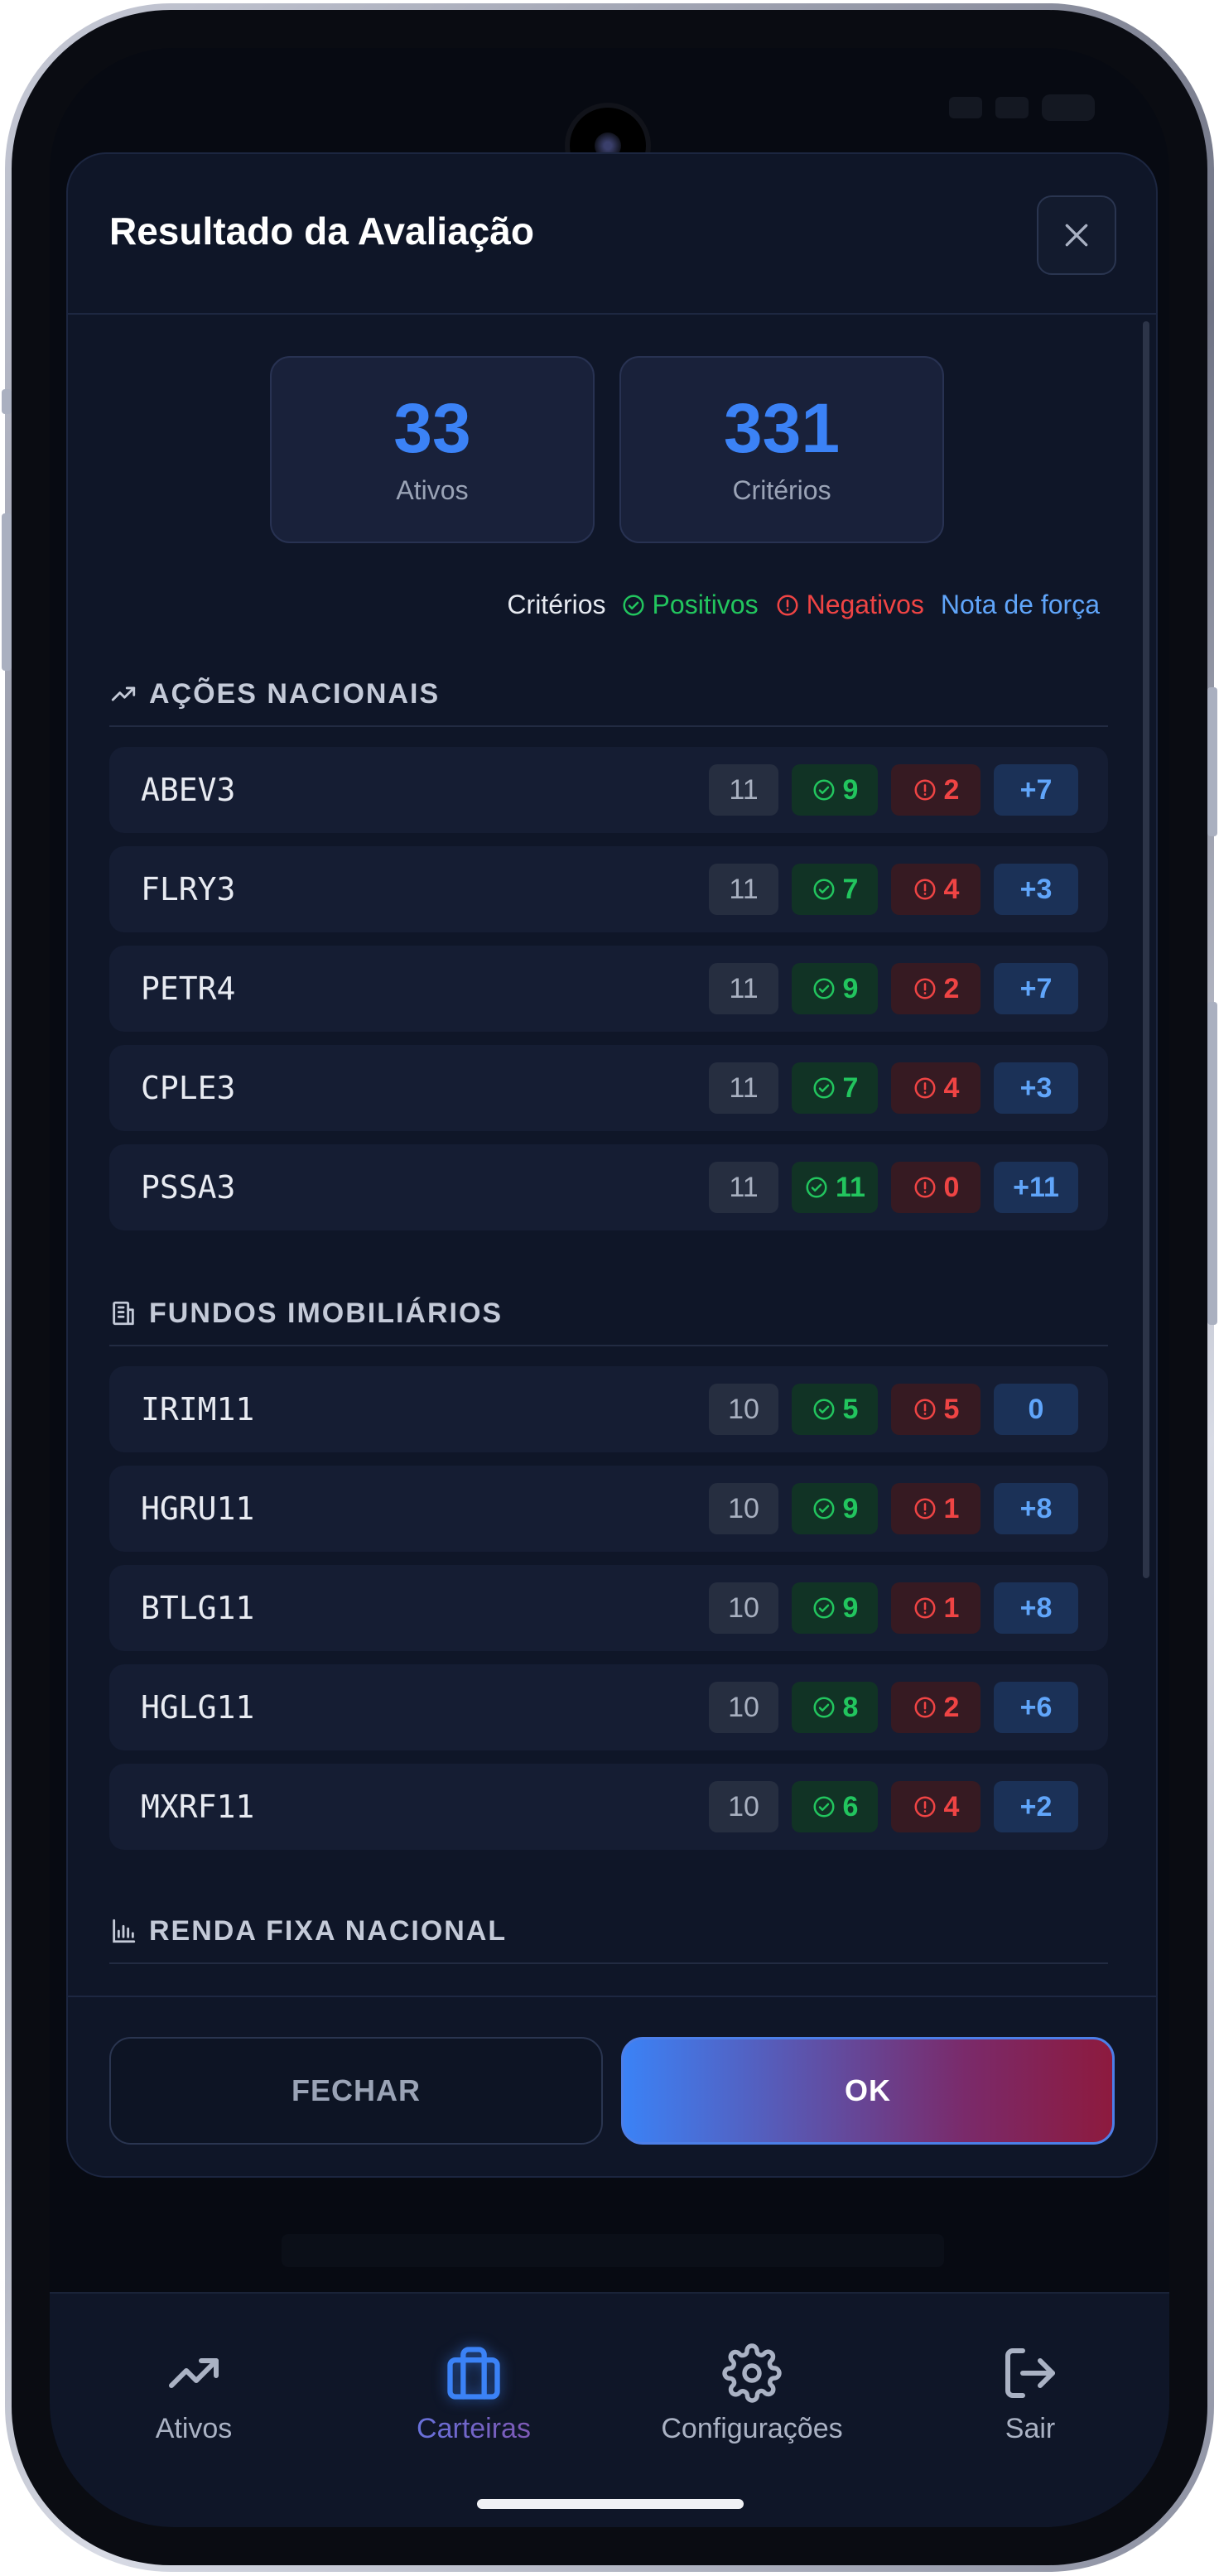  What do you see at coordinates (608, 1807) in the screenshot?
I see `asset-row: MXRF11 10 6 4 +2` at bounding box center [608, 1807].